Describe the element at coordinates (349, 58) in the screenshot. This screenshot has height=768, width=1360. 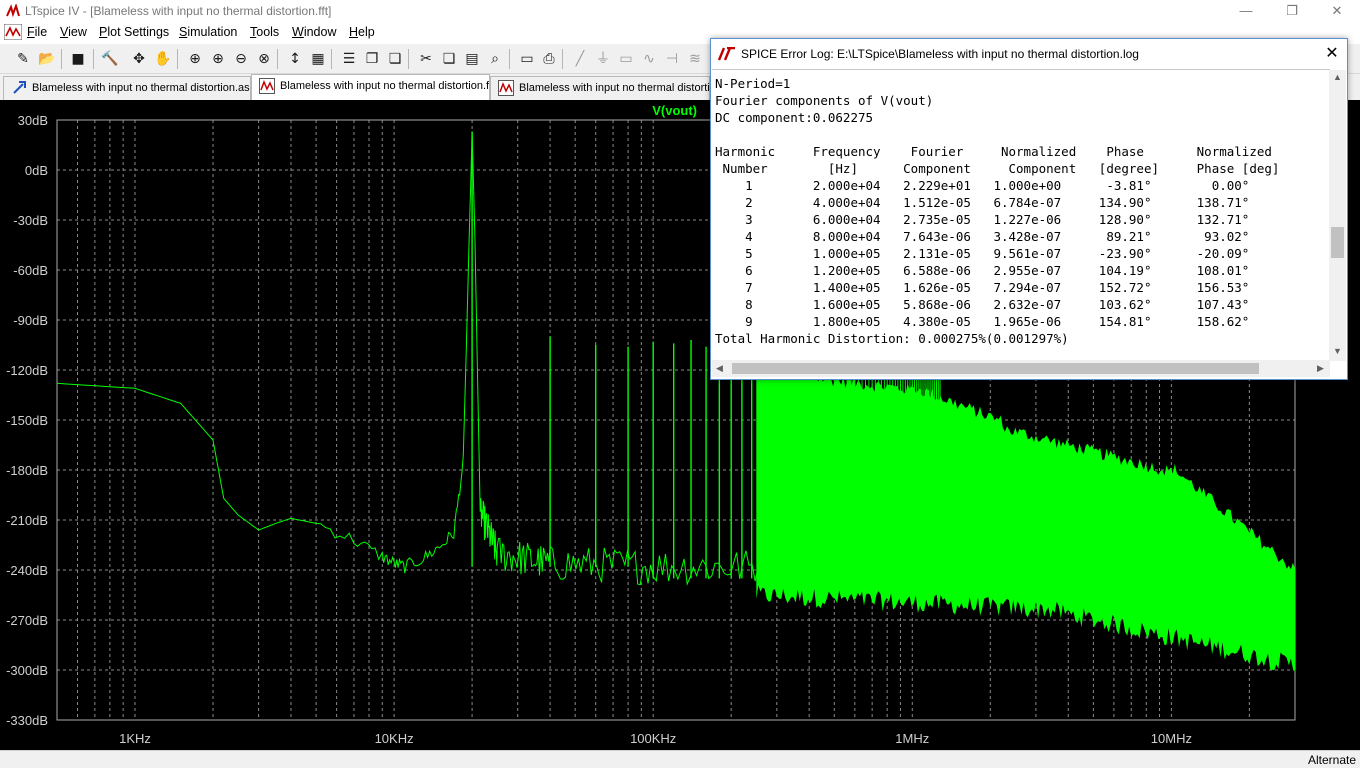
I see `tile-horizontal-icon: ☰` at that location.